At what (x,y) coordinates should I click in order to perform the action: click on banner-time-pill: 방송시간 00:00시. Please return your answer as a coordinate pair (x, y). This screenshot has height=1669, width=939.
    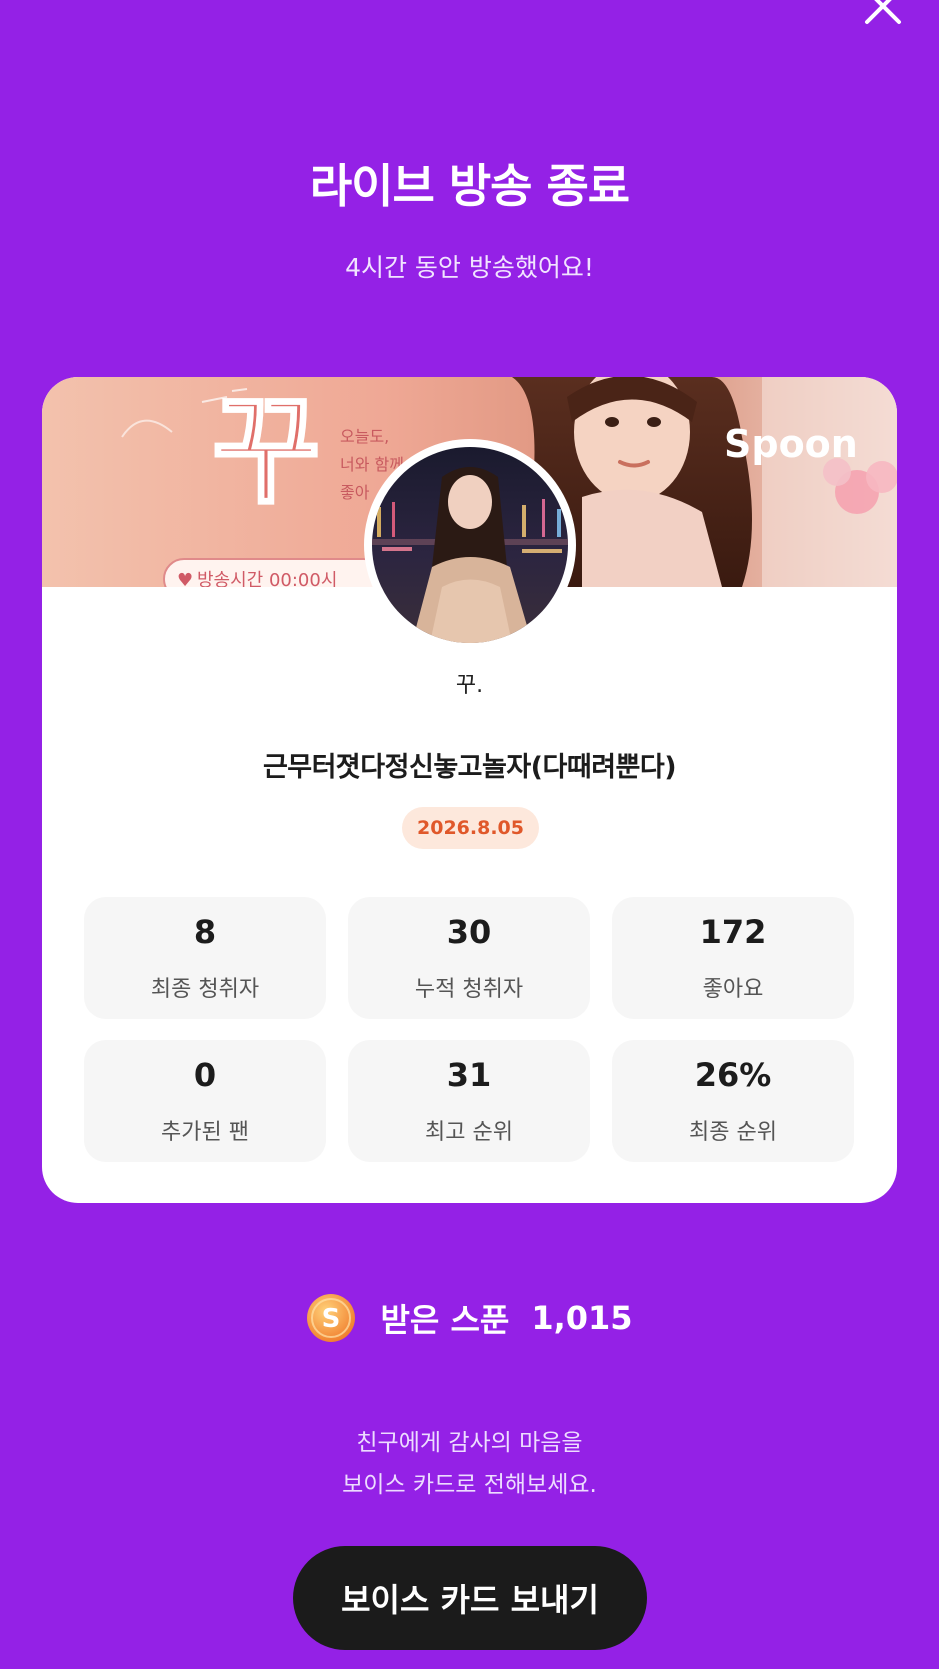
    Looking at the image, I should click on (267, 578).